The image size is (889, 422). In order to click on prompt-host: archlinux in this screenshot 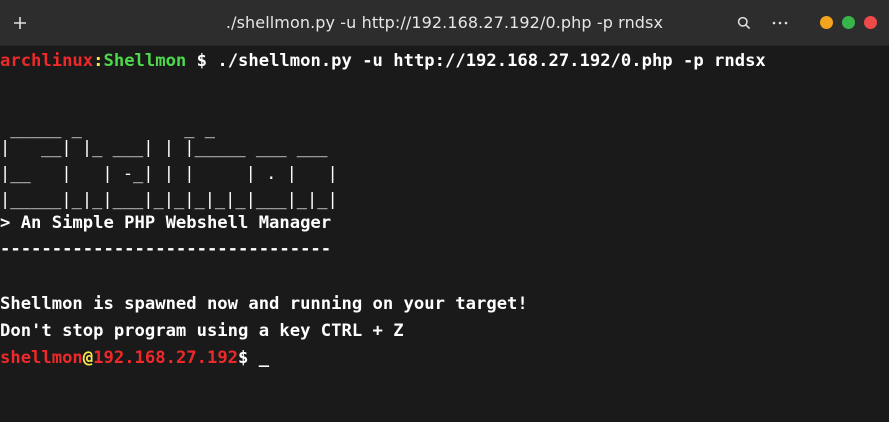, I will do `click(47, 61)`.